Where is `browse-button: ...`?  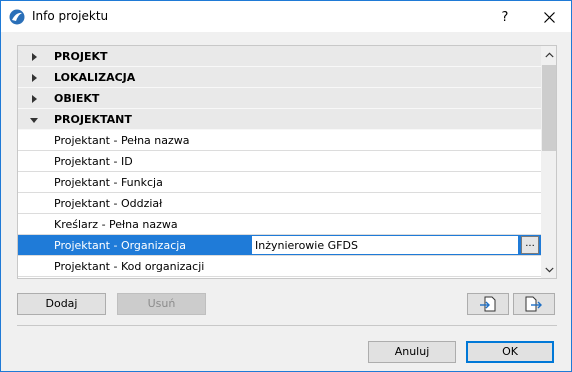
browse-button: ... is located at coordinates (530, 245).